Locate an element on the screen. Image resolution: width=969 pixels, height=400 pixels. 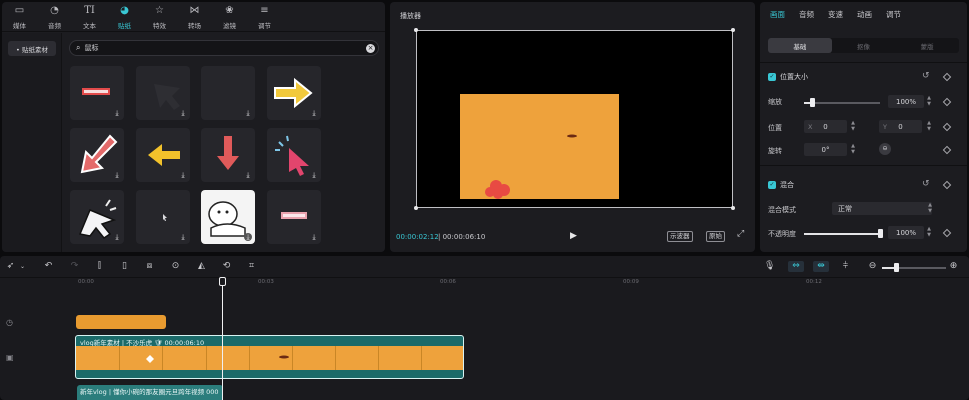
secondary-clip: 新年vlog | 懂你小碗的那友圈元旦跨年视频 000 is located at coordinates (150, 392).